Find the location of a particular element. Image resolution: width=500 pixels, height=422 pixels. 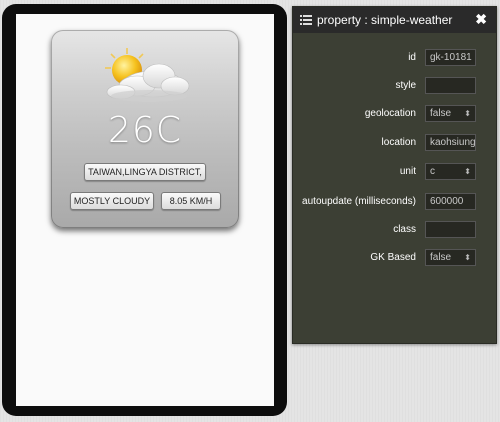

unit-select: c ⬍ is located at coordinates (450, 171).